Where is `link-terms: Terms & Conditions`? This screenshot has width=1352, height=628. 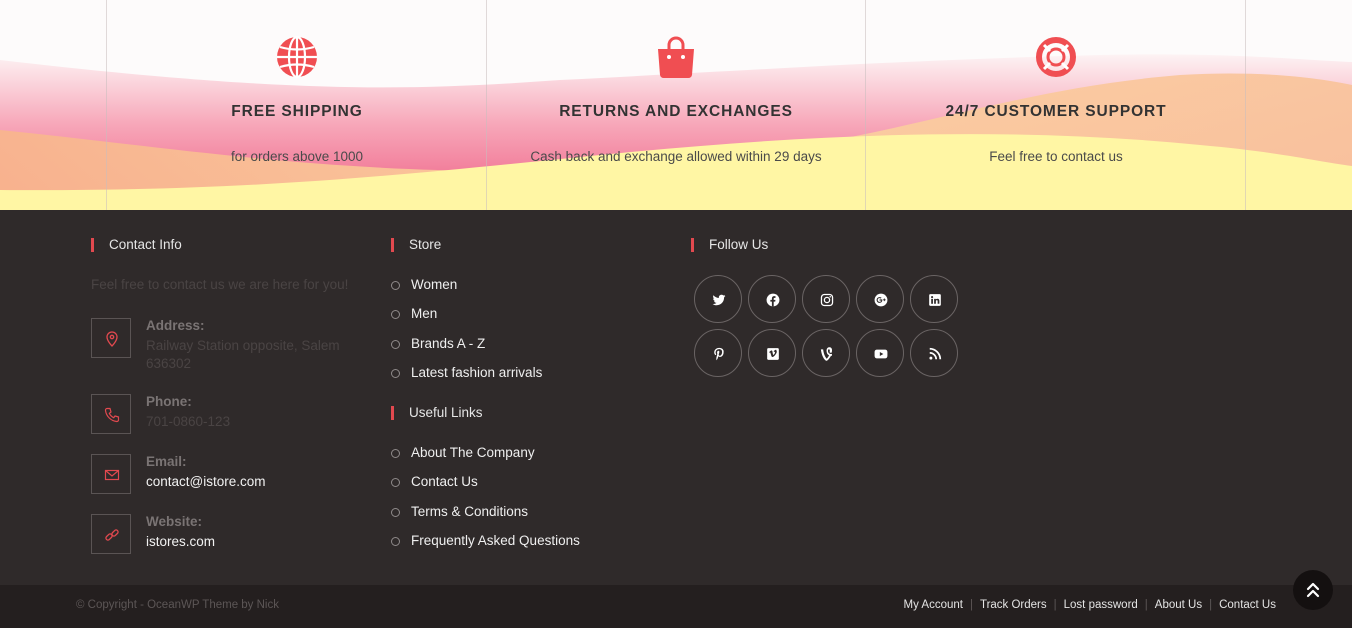 link-terms: Terms & Conditions is located at coordinates (485, 518).